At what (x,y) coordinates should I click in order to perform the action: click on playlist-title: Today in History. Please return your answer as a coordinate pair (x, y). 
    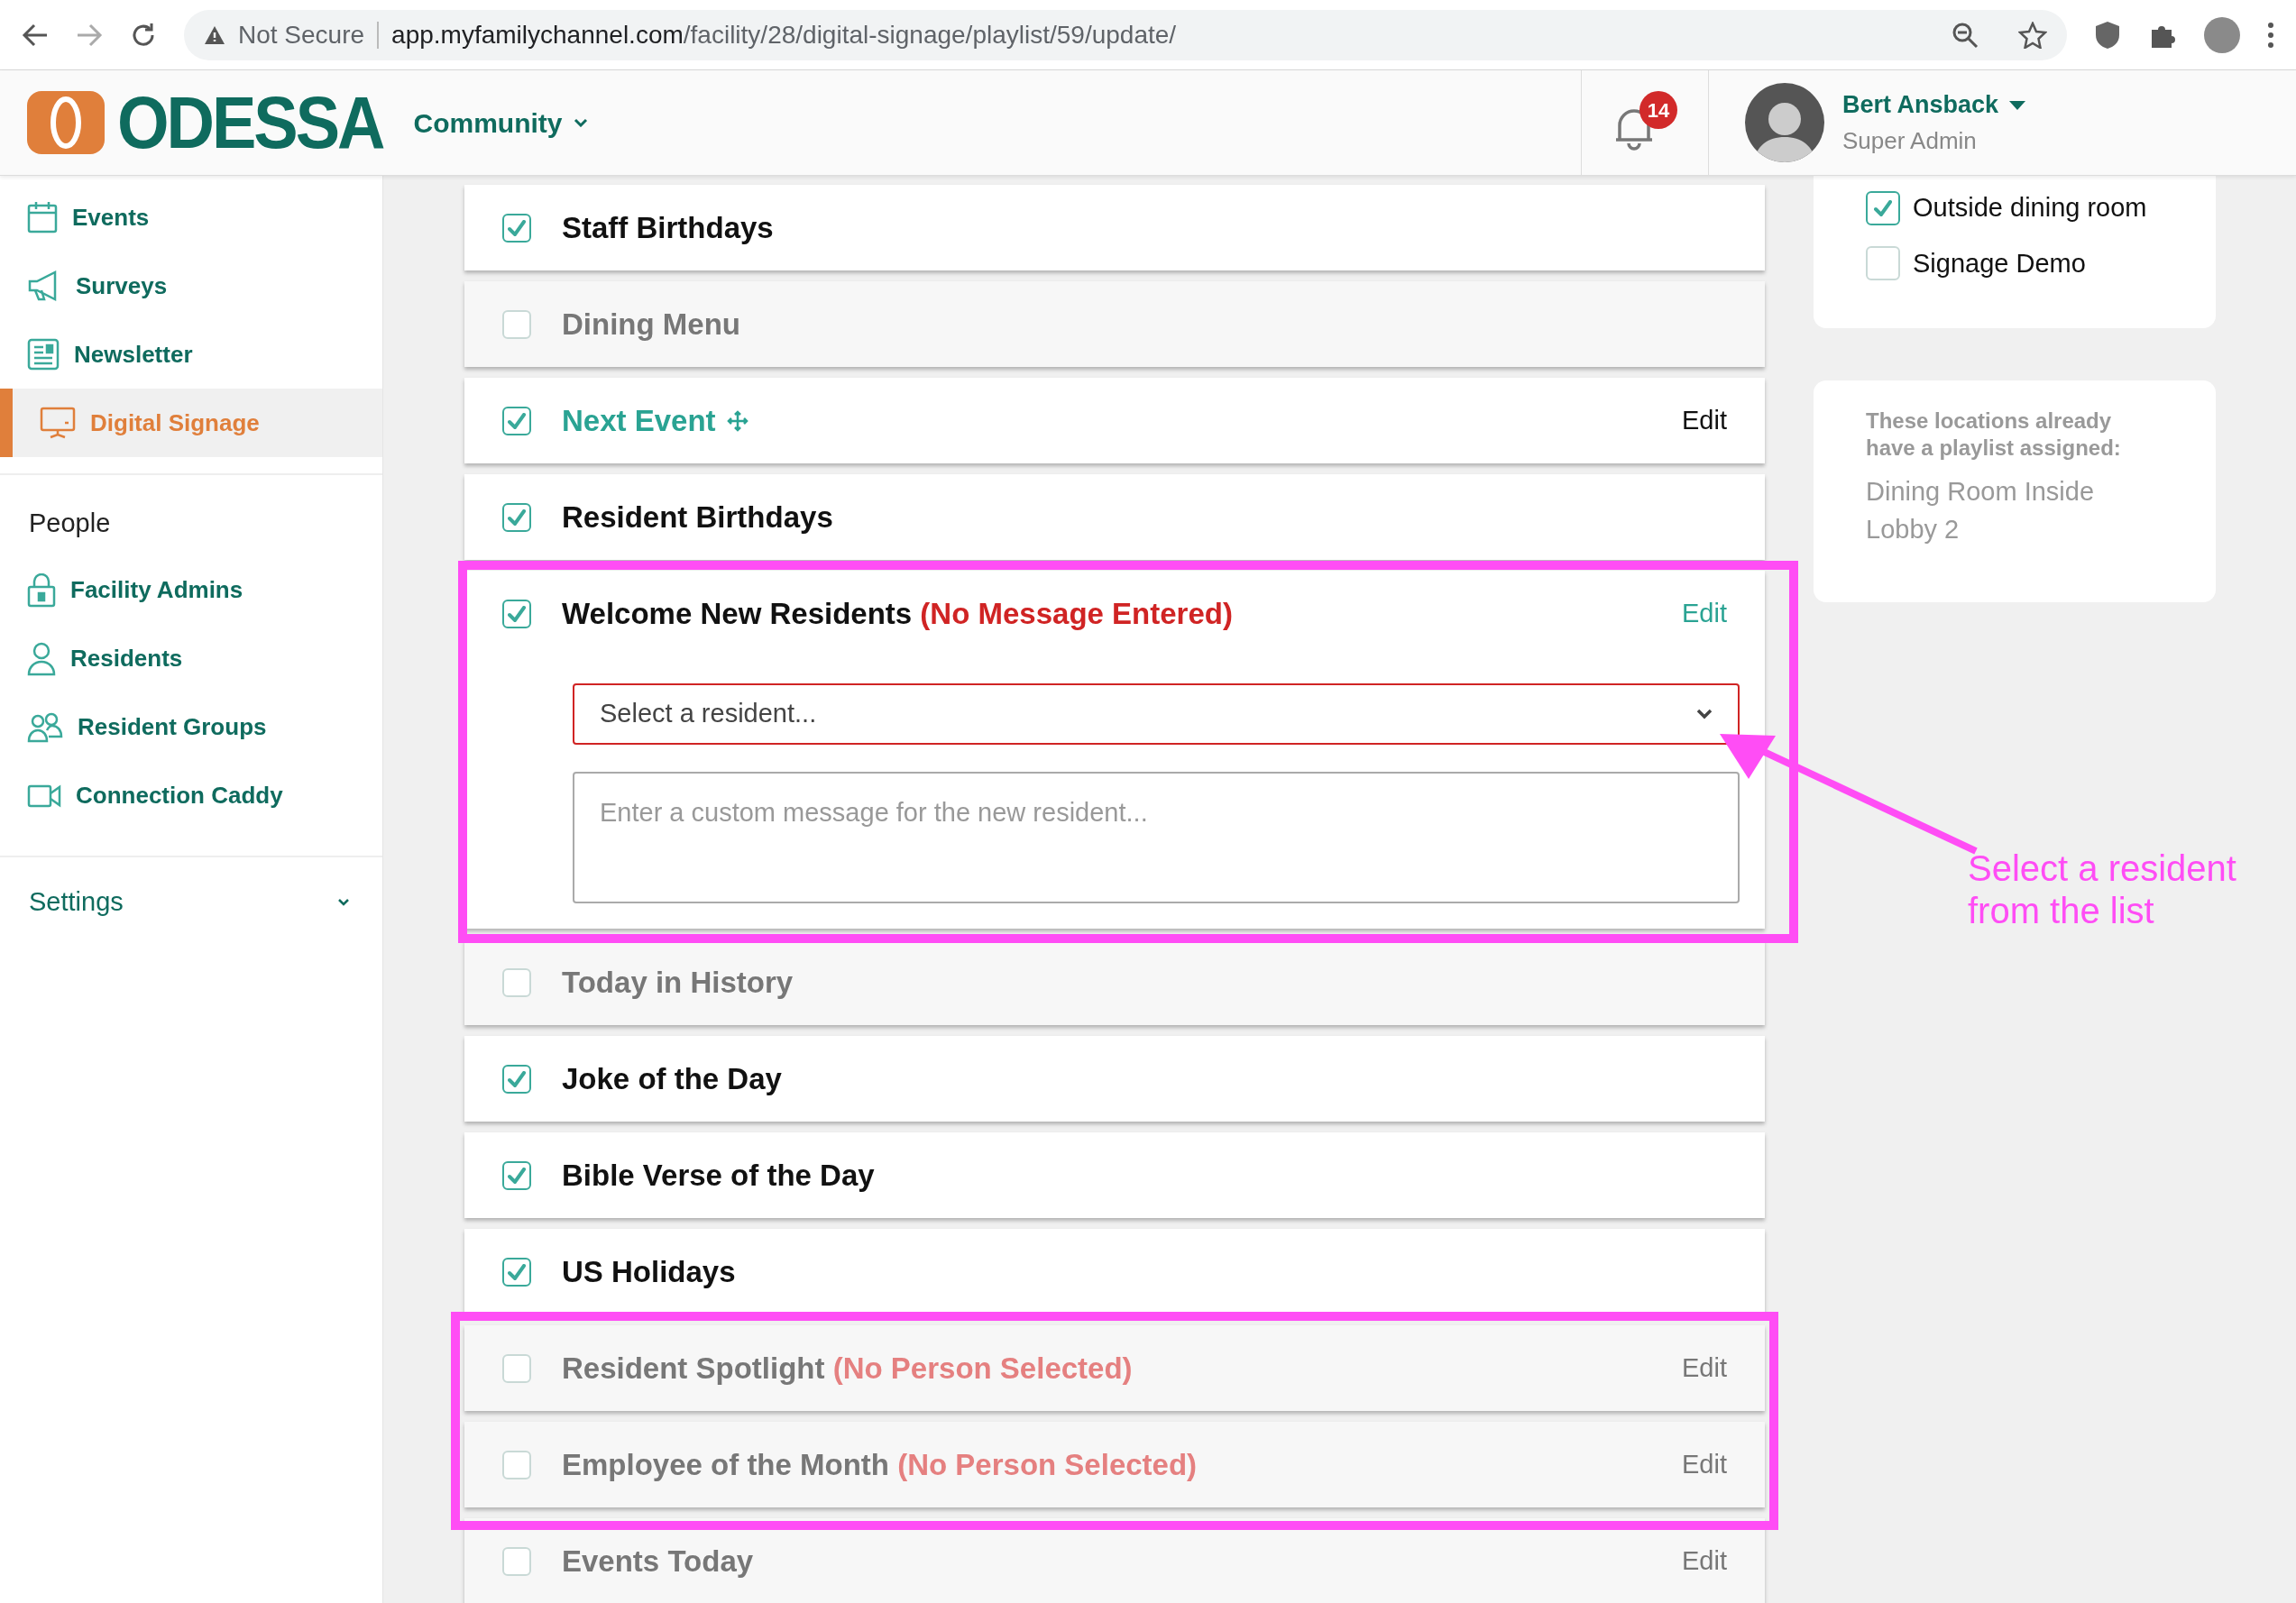
    Looking at the image, I should click on (678, 982).